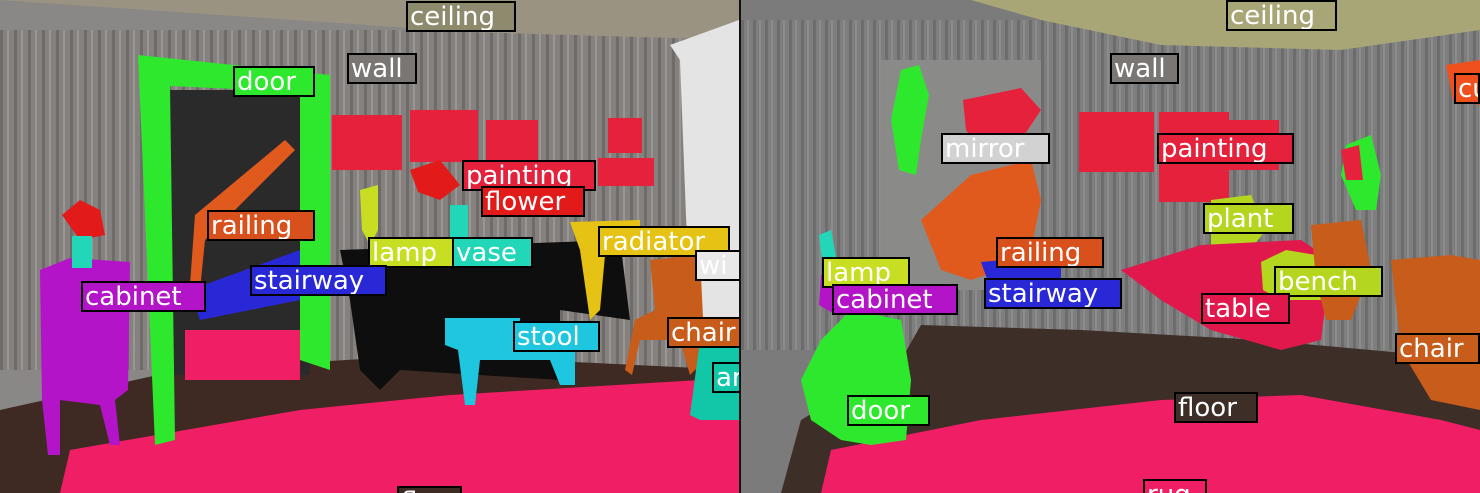 This screenshot has height=493, width=1480. Describe the element at coordinates (717, 265) in the screenshot. I see `label-window: wi` at that location.